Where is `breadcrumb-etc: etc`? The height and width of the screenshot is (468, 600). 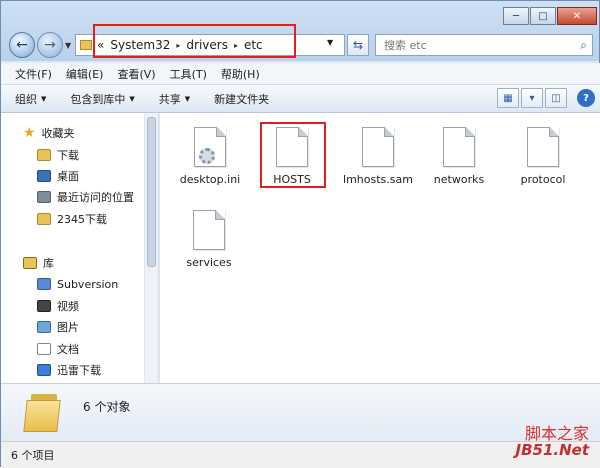
breadcrumb-etc: etc is located at coordinates (253, 45).